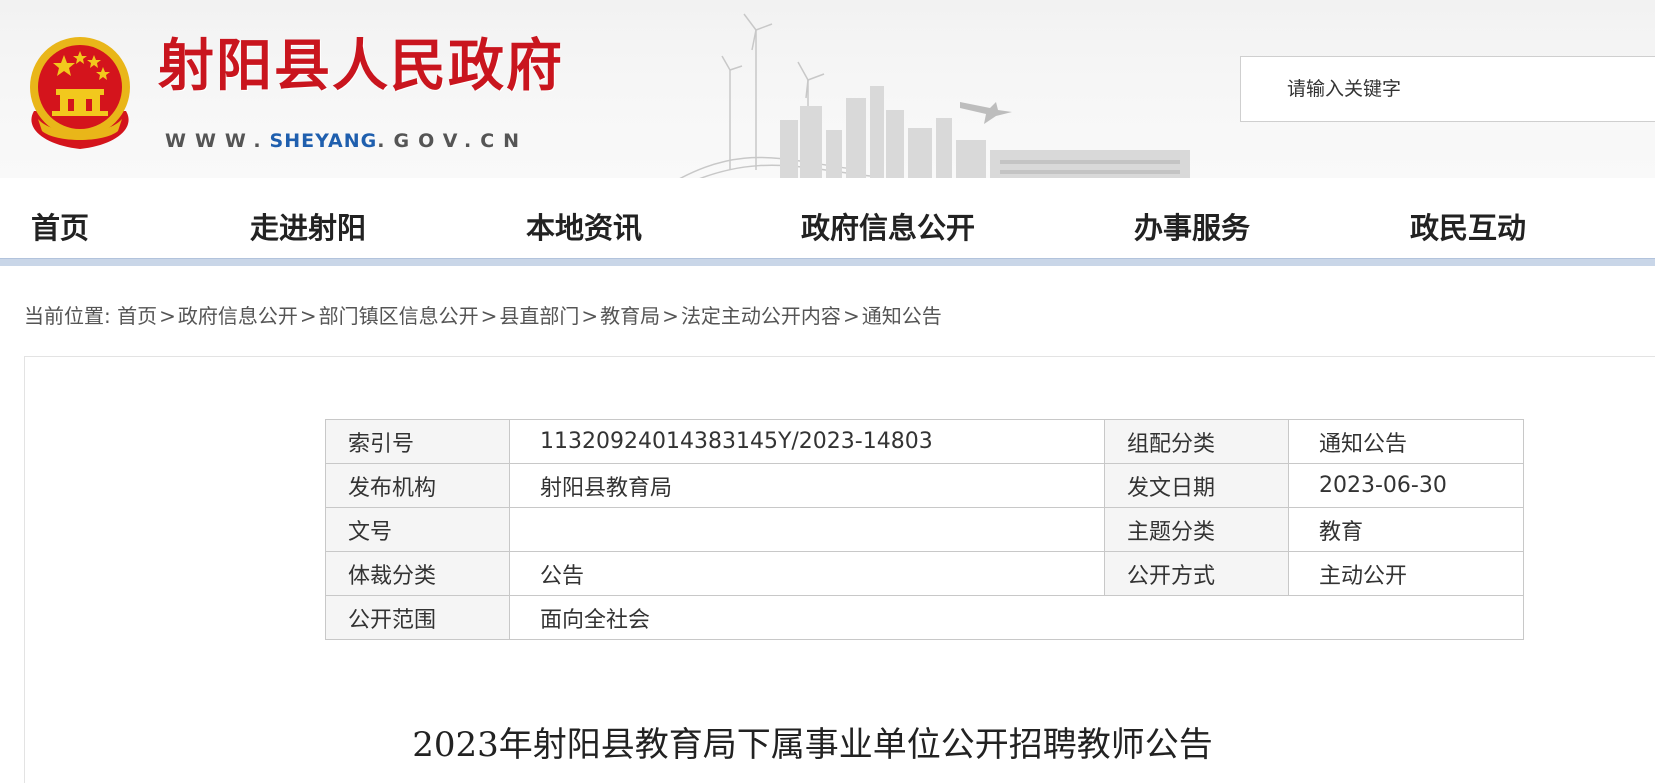 The image size is (1655, 783). I want to click on site-url-prefix: WWW., so click(217, 141).